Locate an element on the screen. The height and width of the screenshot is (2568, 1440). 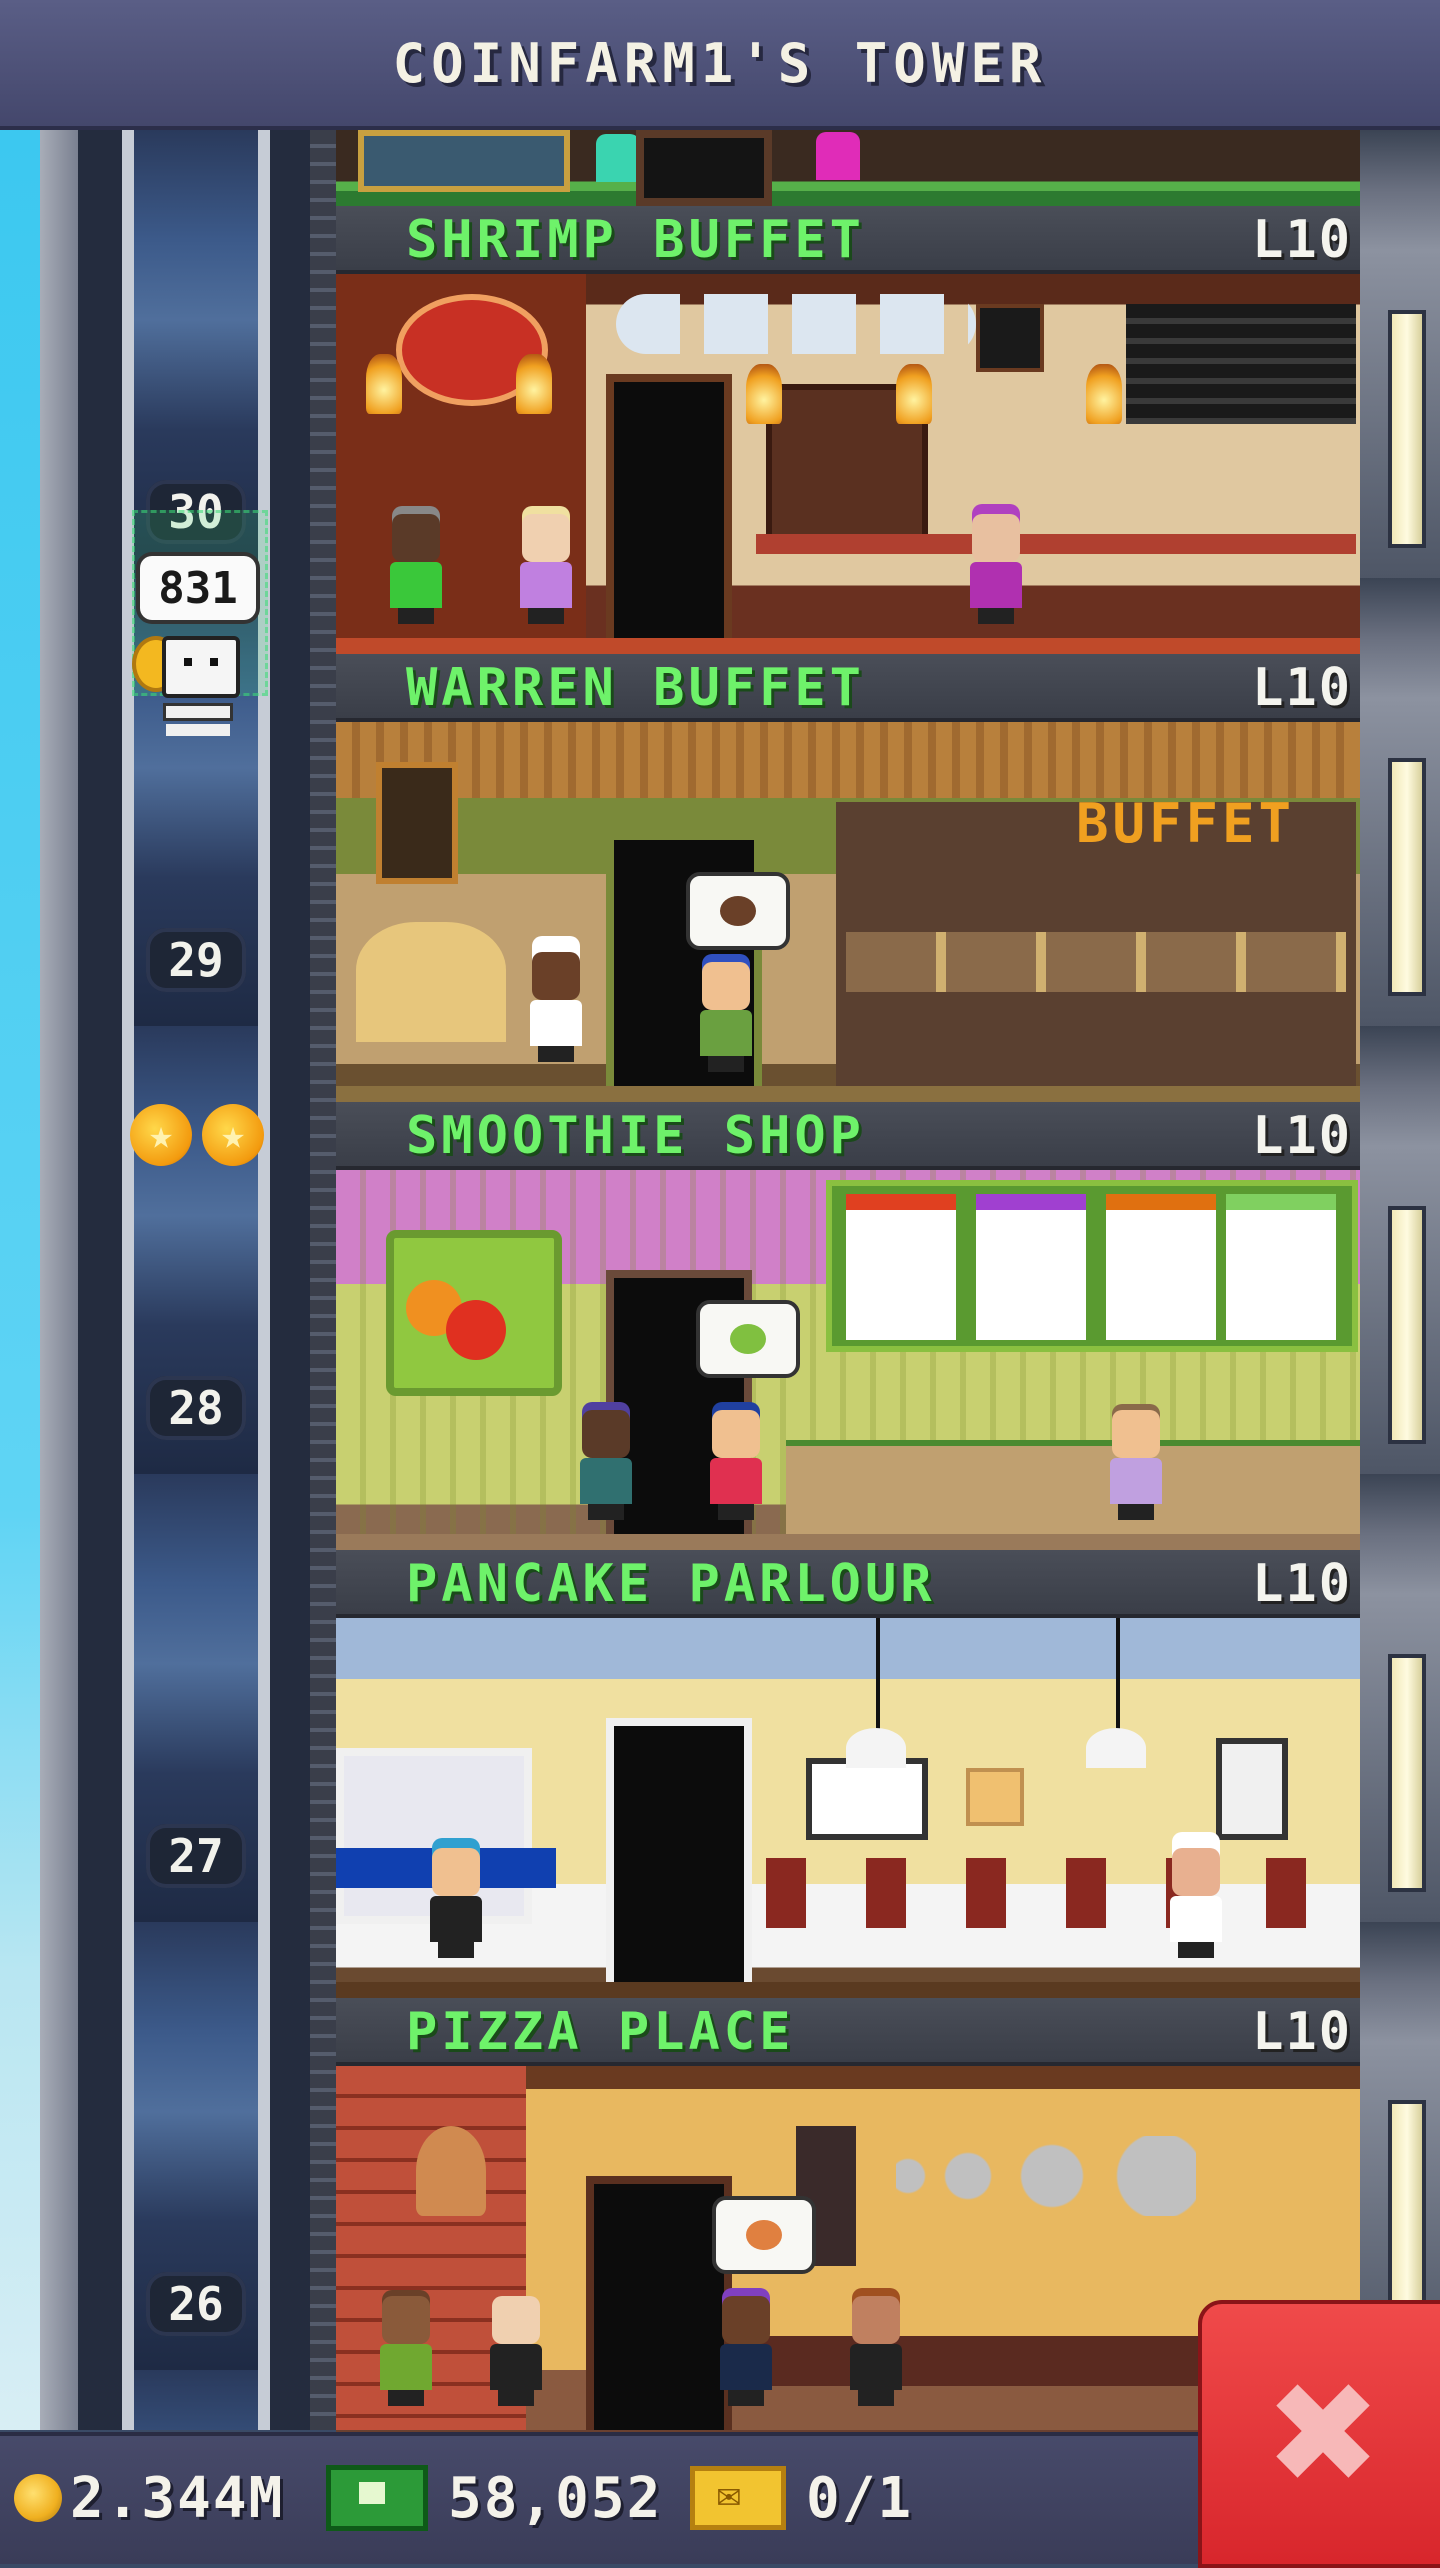
floor-name: PIZZA PLACE is located at coordinates (600, 2032).